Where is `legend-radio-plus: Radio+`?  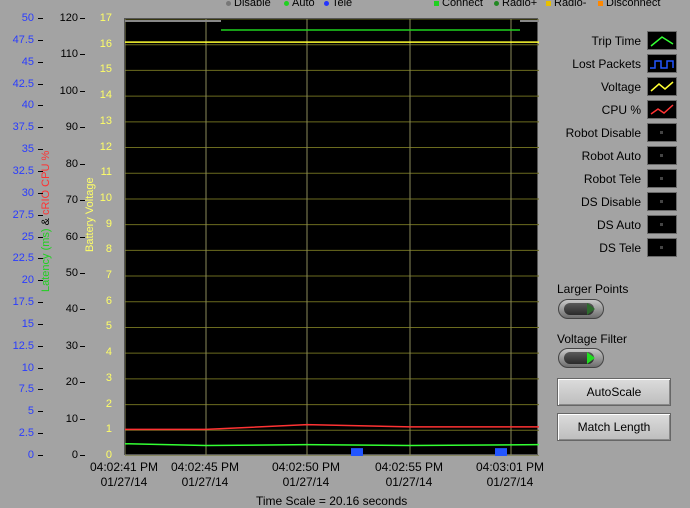 legend-radio-plus: Radio+ is located at coordinates (515, 4).